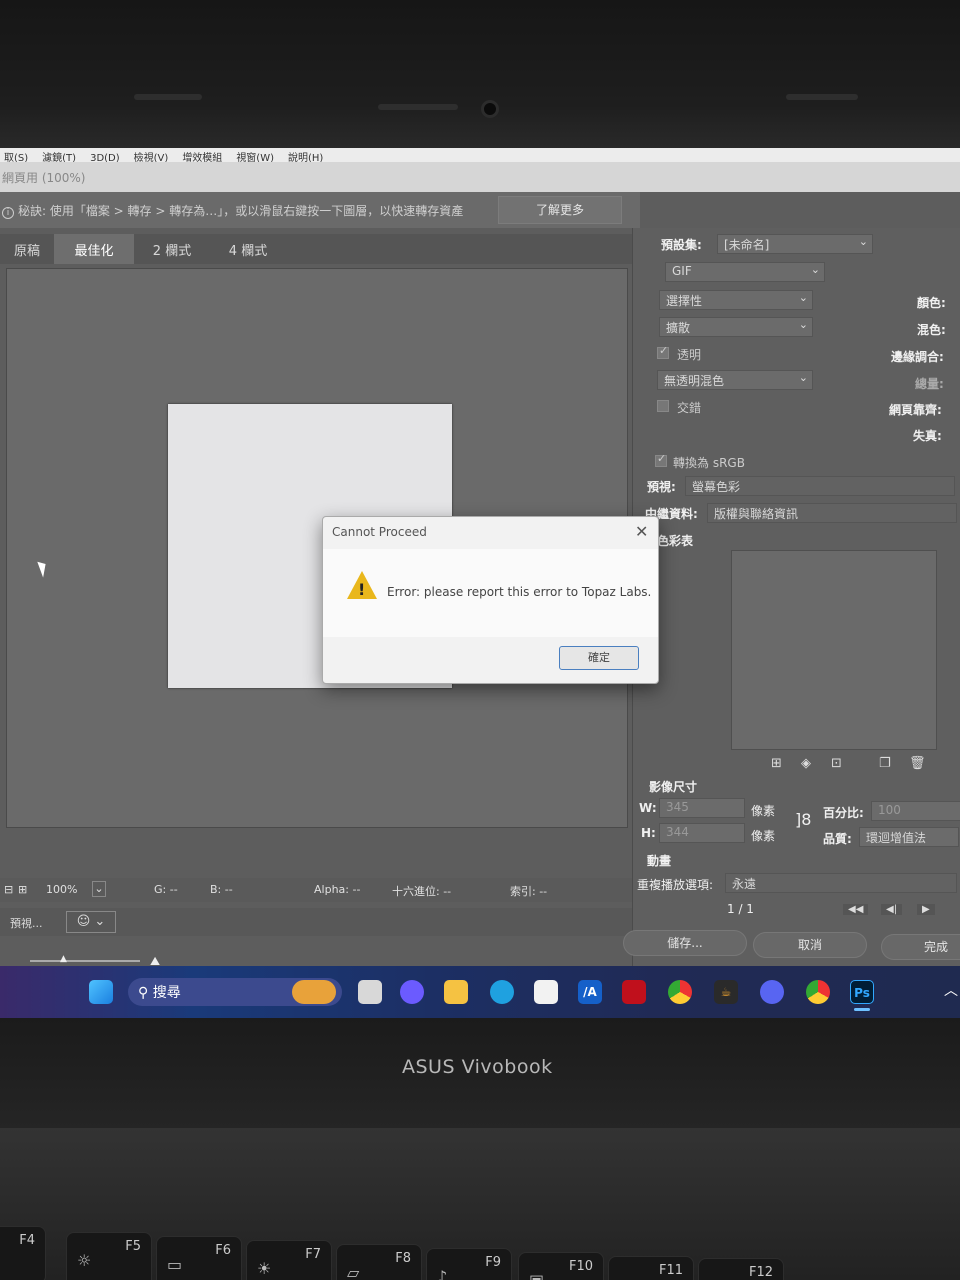 The image size is (960, 1280). What do you see at coordinates (560, 210) in the screenshot?
I see `learn-more-button: 了解更多` at bounding box center [560, 210].